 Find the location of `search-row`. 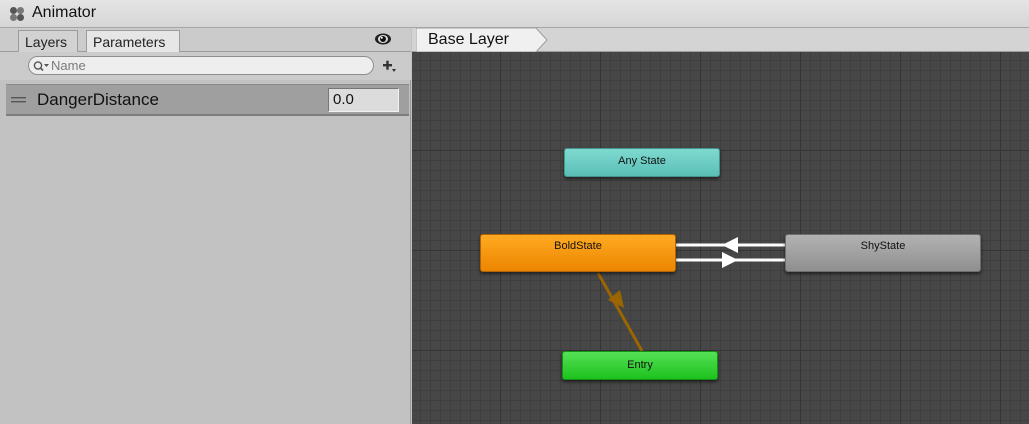

search-row is located at coordinates (205, 66).